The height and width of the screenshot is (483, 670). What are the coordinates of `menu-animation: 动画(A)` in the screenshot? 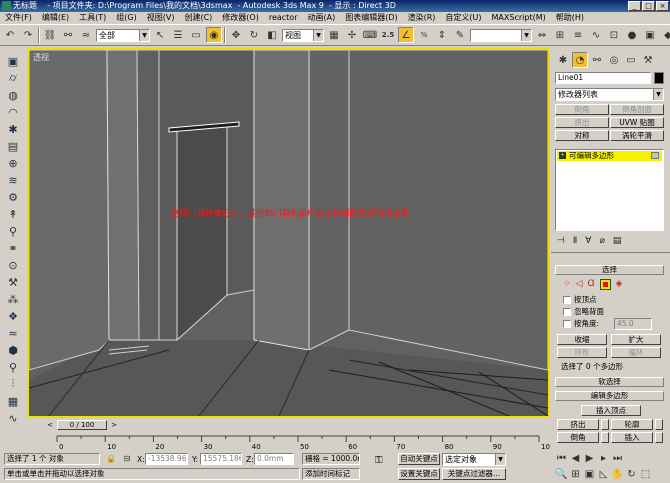 It's located at (321, 18).